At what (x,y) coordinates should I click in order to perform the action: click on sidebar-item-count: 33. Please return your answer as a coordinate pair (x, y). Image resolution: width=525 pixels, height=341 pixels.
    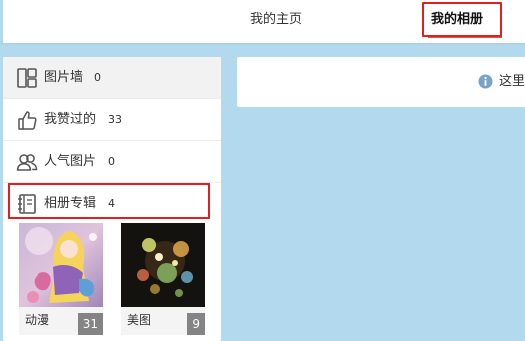
    Looking at the image, I should click on (115, 119).